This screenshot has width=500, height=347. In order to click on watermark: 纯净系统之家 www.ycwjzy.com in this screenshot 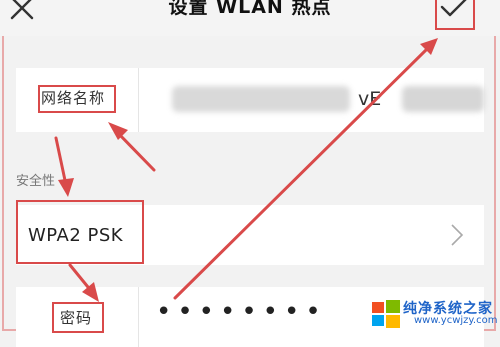, I will do `click(434, 314)`.